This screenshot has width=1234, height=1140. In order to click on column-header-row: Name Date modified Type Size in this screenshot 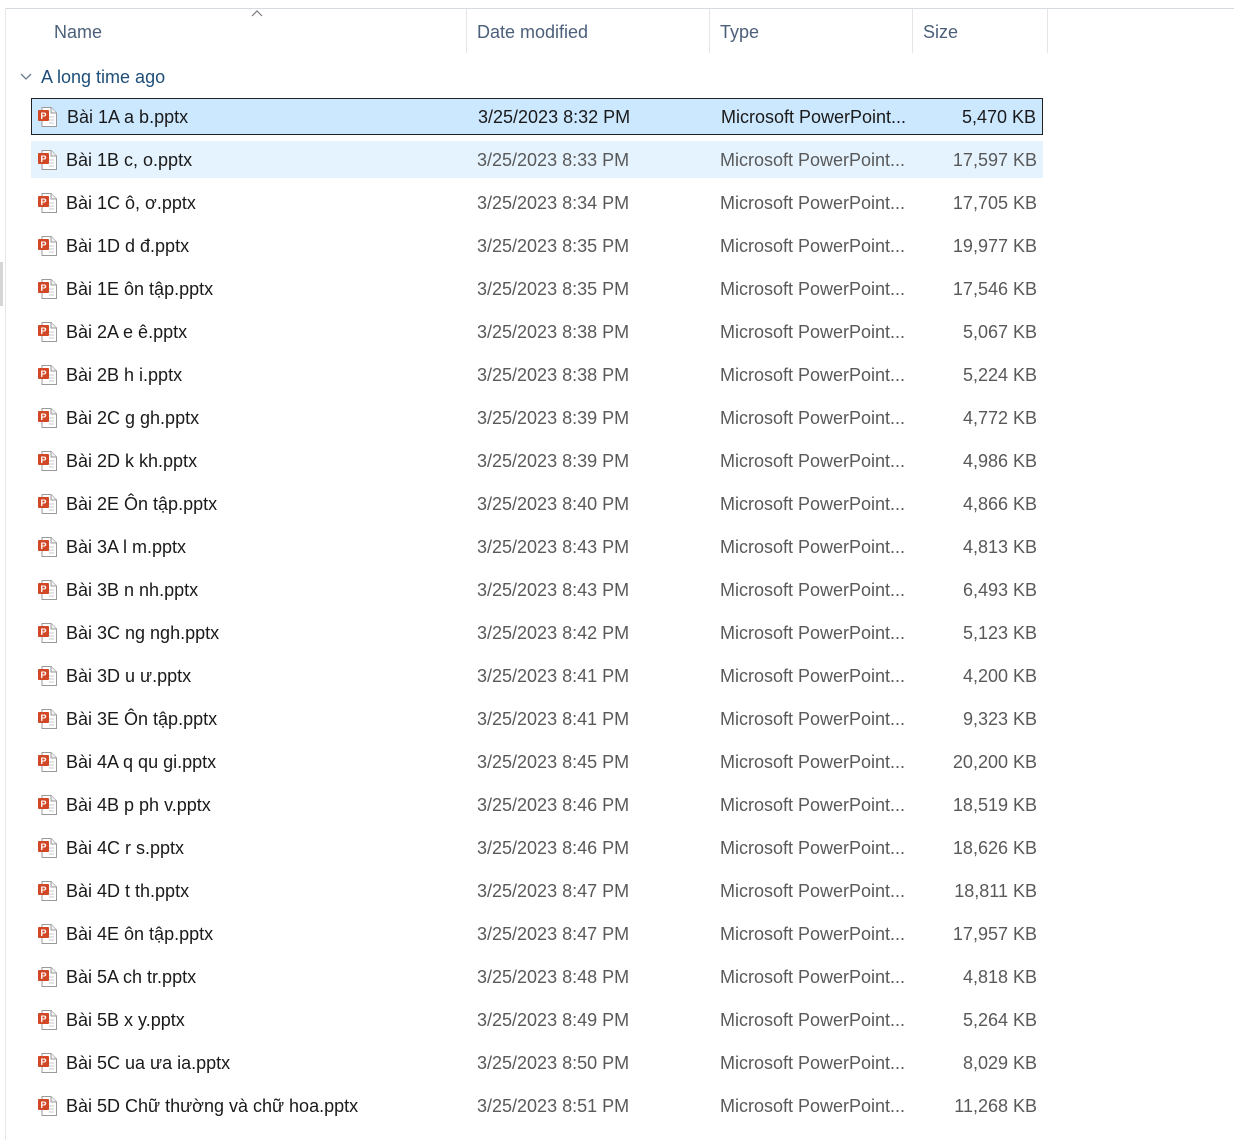, I will do `click(620, 31)`.